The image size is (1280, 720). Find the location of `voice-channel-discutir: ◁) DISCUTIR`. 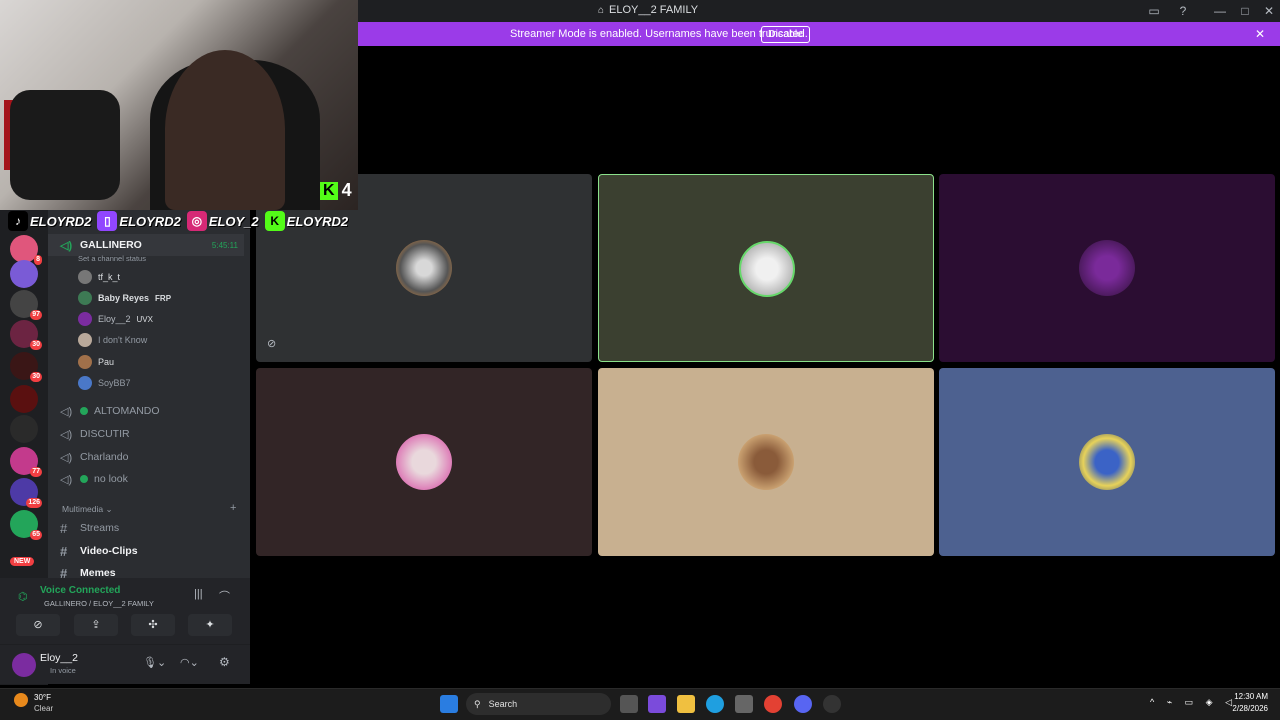

voice-channel-discutir: ◁) DISCUTIR is located at coordinates (146, 434).